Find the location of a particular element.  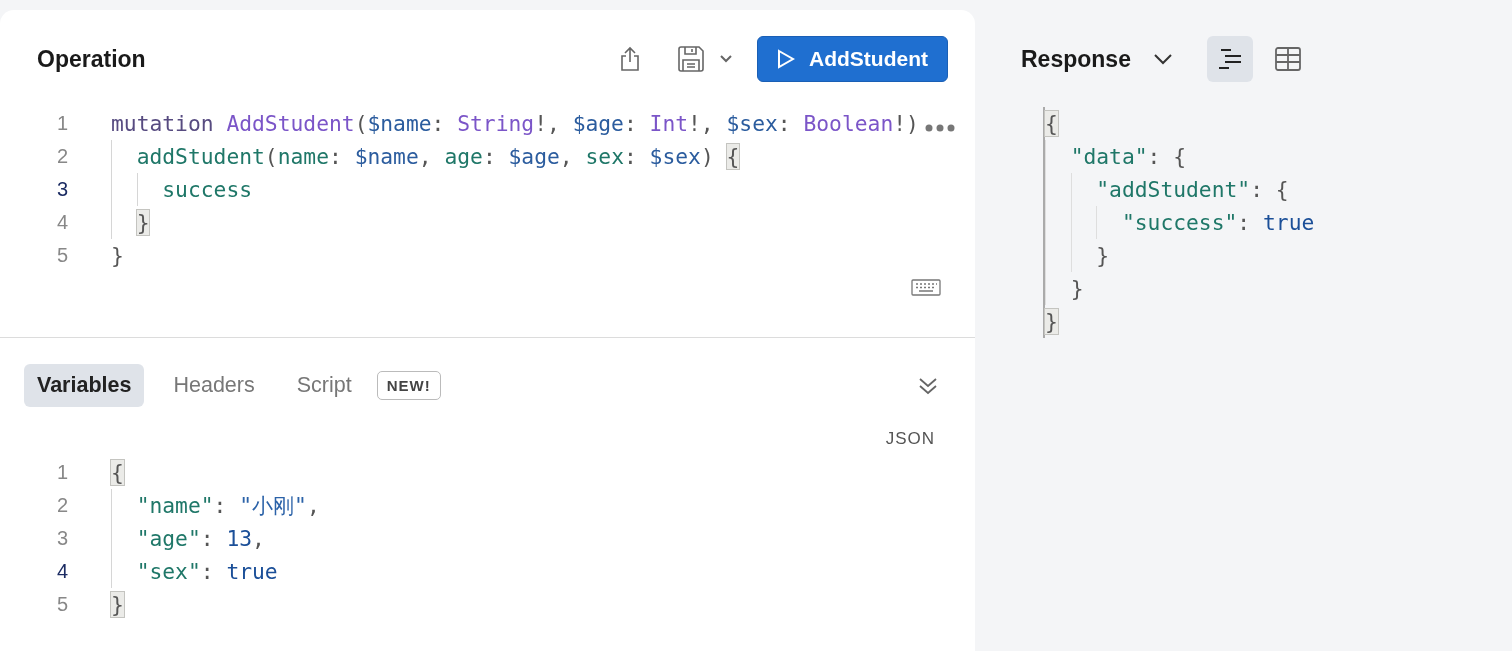

tab: Script is located at coordinates (324, 385).